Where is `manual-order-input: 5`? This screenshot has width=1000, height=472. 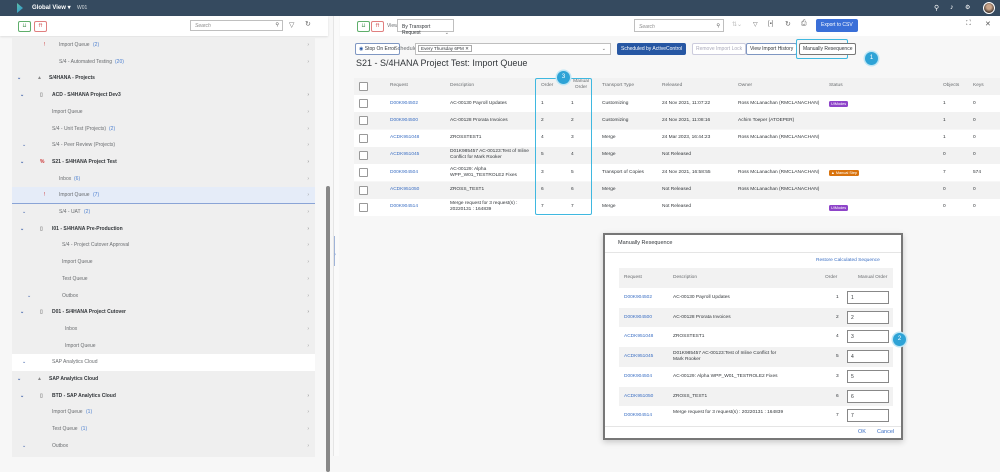
manual-order-input: 5 is located at coordinates (868, 376).